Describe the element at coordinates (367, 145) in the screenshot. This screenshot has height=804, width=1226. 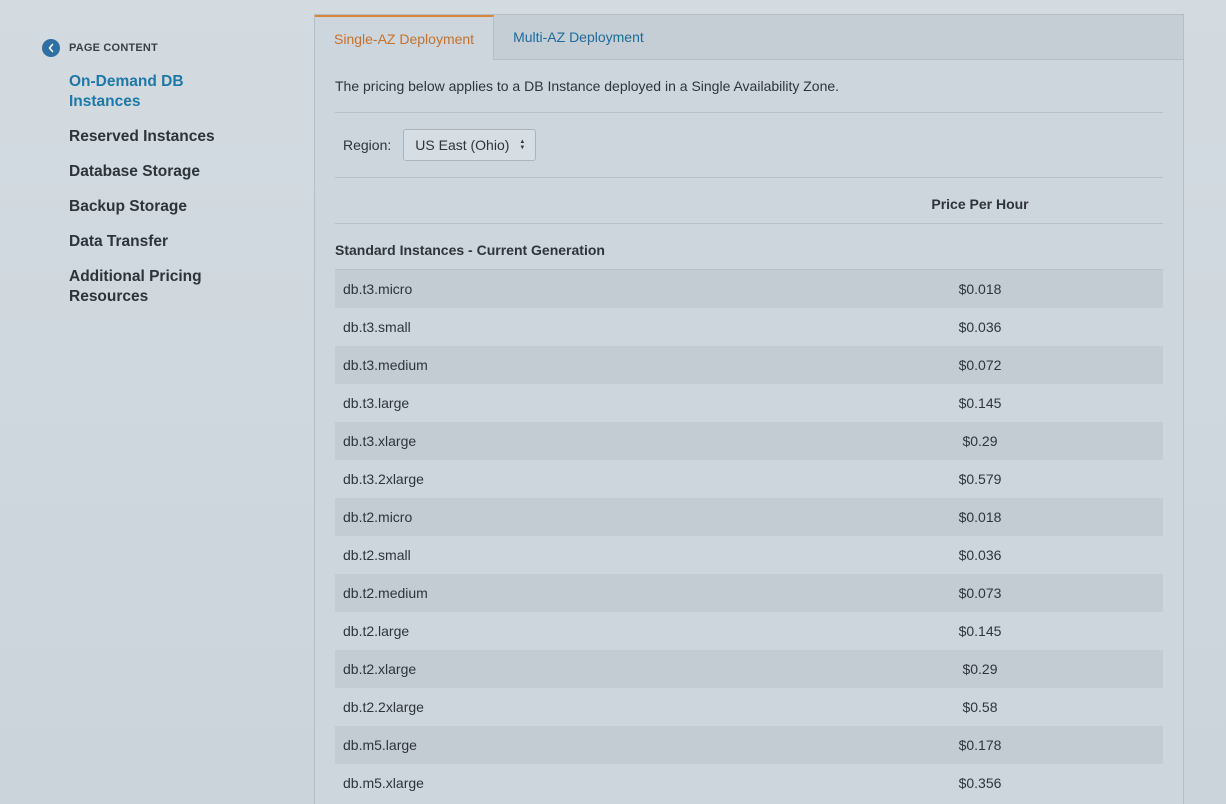
I see `region-label: Region:` at that location.